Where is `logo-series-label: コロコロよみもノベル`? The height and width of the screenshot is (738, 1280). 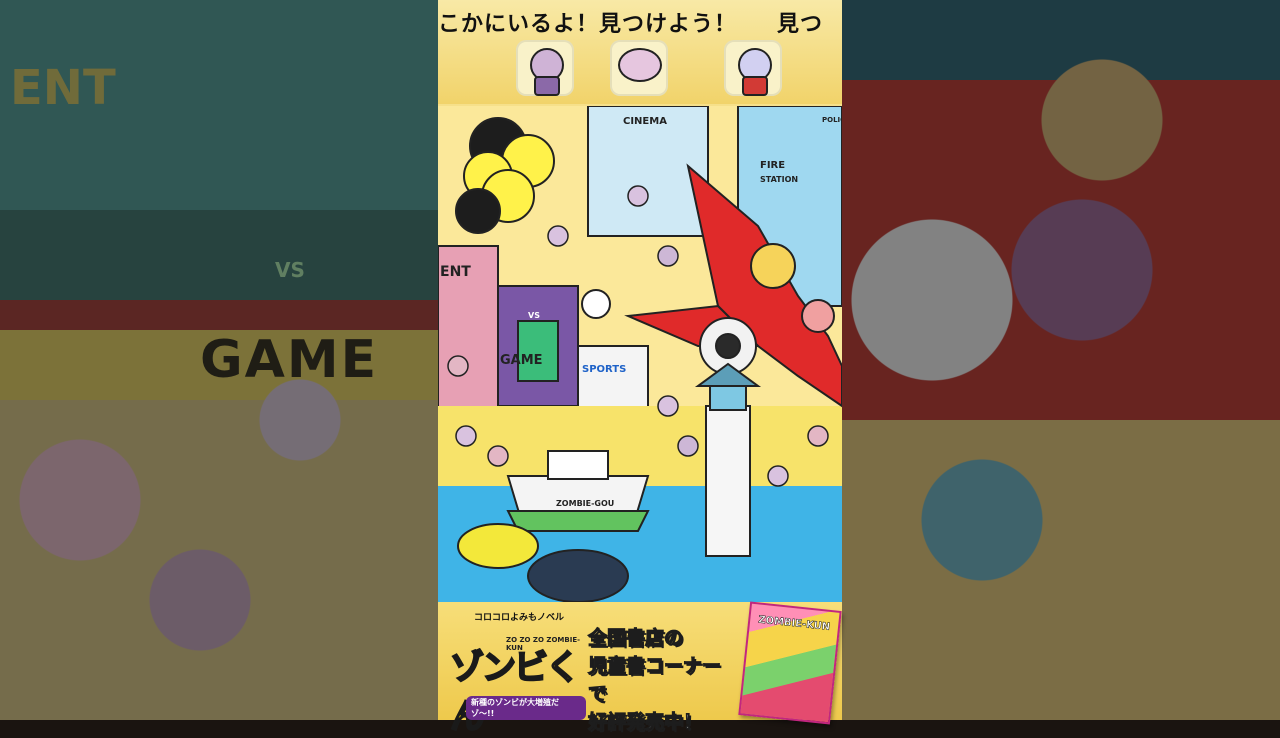 logo-series-label: コロコロよみもノベル is located at coordinates (519, 618).